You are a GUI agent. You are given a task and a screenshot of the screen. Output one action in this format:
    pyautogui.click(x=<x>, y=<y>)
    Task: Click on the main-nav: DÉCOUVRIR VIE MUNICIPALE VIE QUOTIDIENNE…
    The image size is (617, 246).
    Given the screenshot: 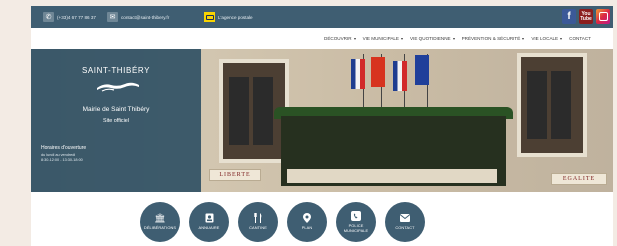 What is the action you would take?
    pyautogui.click(x=322, y=38)
    